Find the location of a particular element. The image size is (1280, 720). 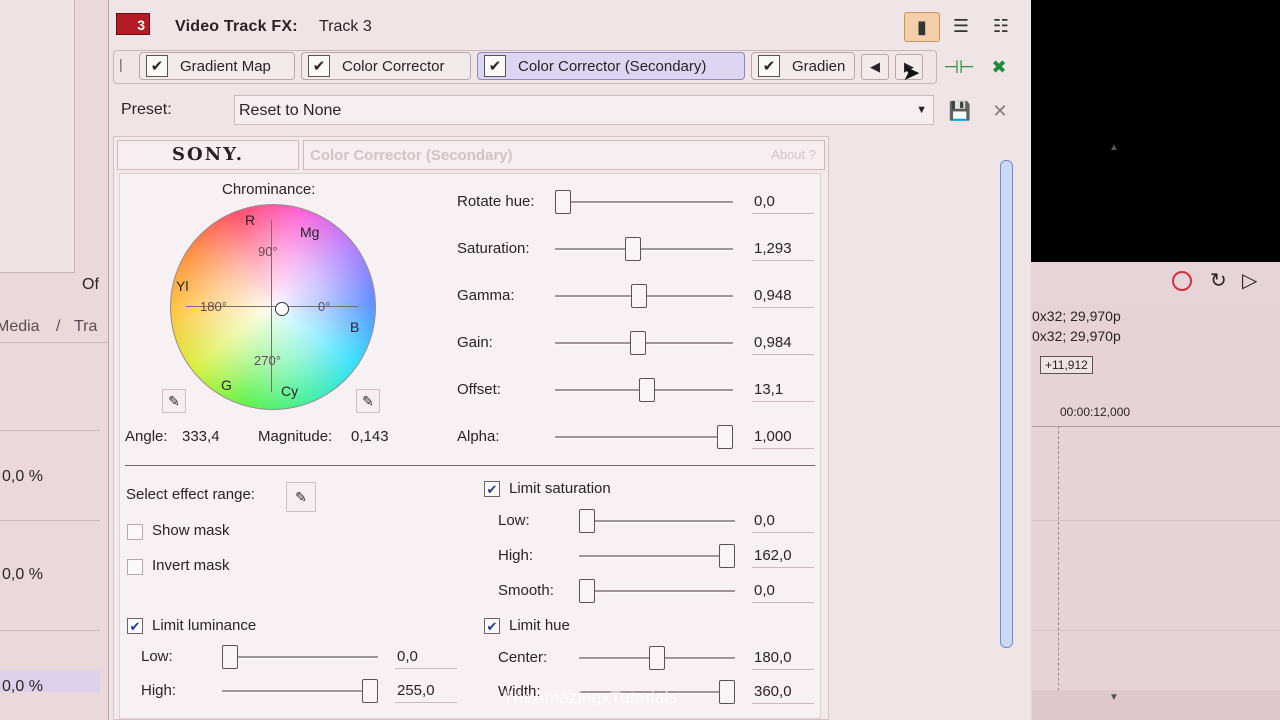

wheel-degree-270: 270° is located at coordinates (267, 360).